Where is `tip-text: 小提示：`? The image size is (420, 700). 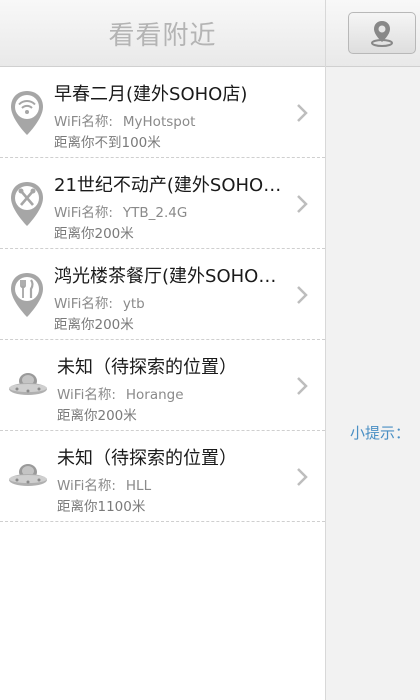
tip-text: 小提示： is located at coordinates (380, 433).